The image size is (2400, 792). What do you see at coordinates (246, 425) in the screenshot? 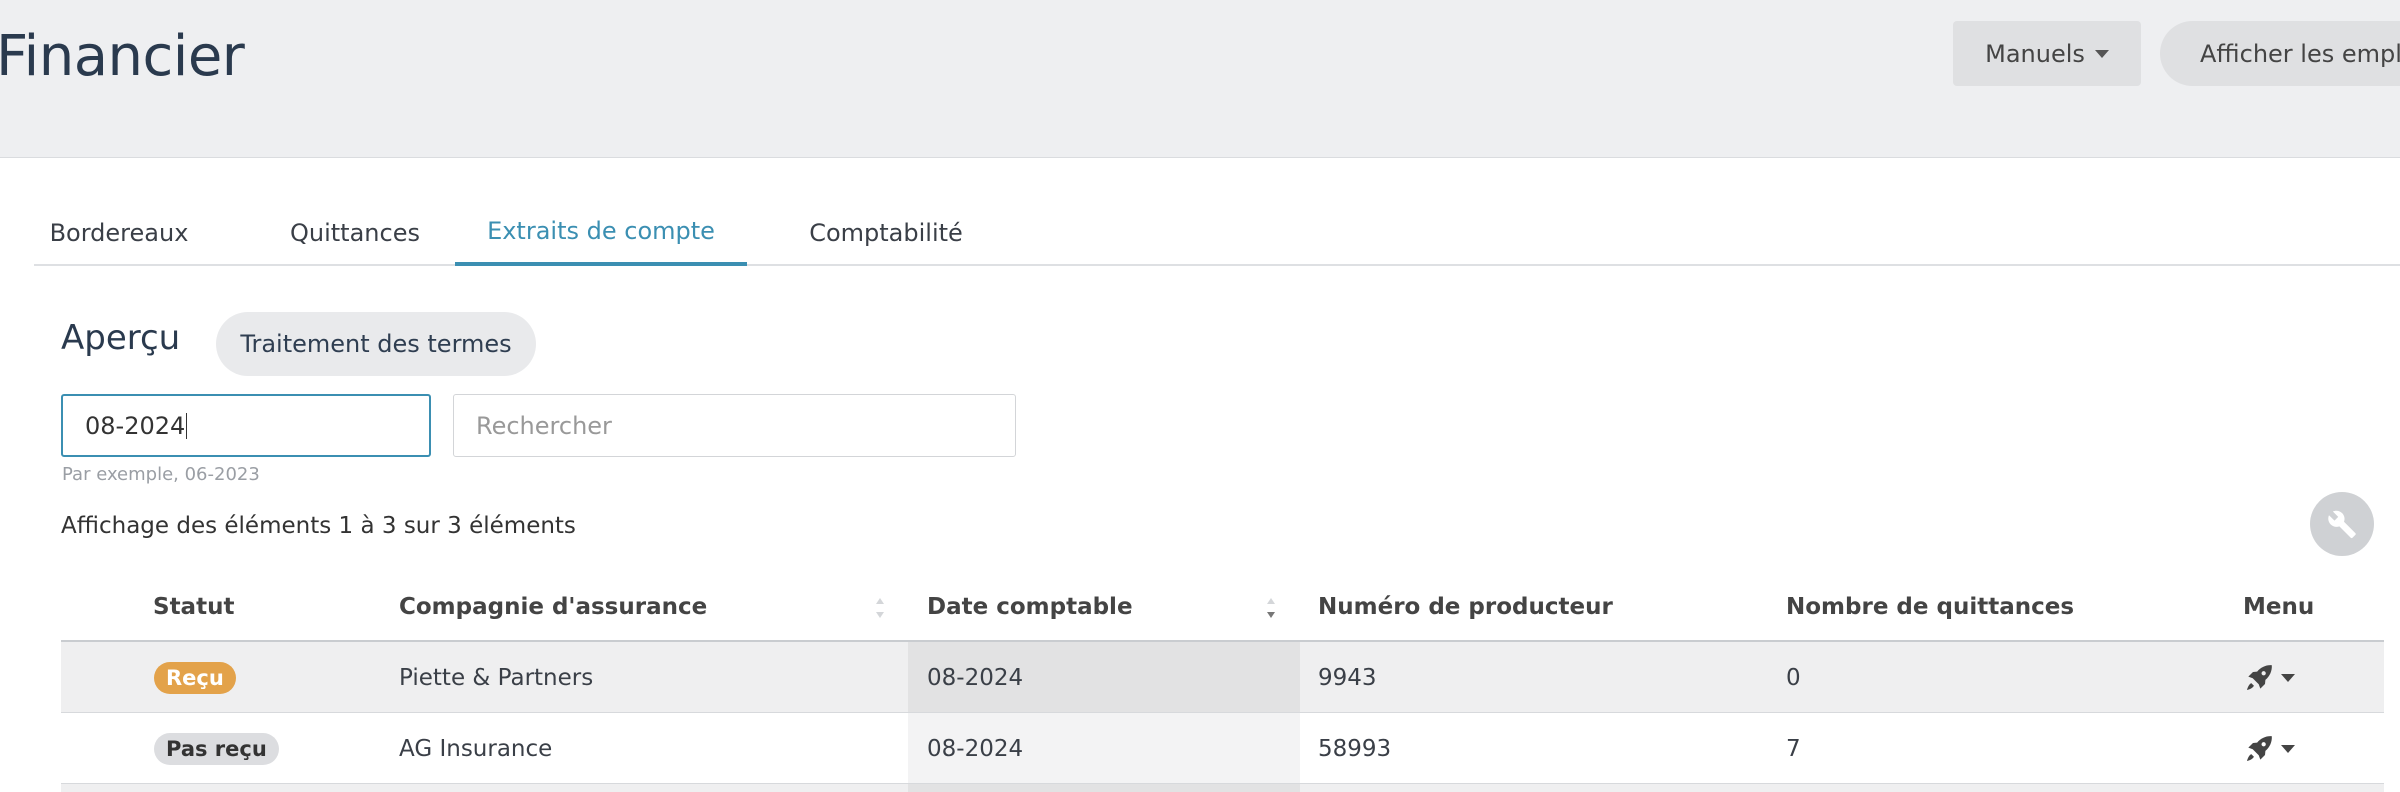
I see `date-filter-input: 08-2024` at bounding box center [246, 425].